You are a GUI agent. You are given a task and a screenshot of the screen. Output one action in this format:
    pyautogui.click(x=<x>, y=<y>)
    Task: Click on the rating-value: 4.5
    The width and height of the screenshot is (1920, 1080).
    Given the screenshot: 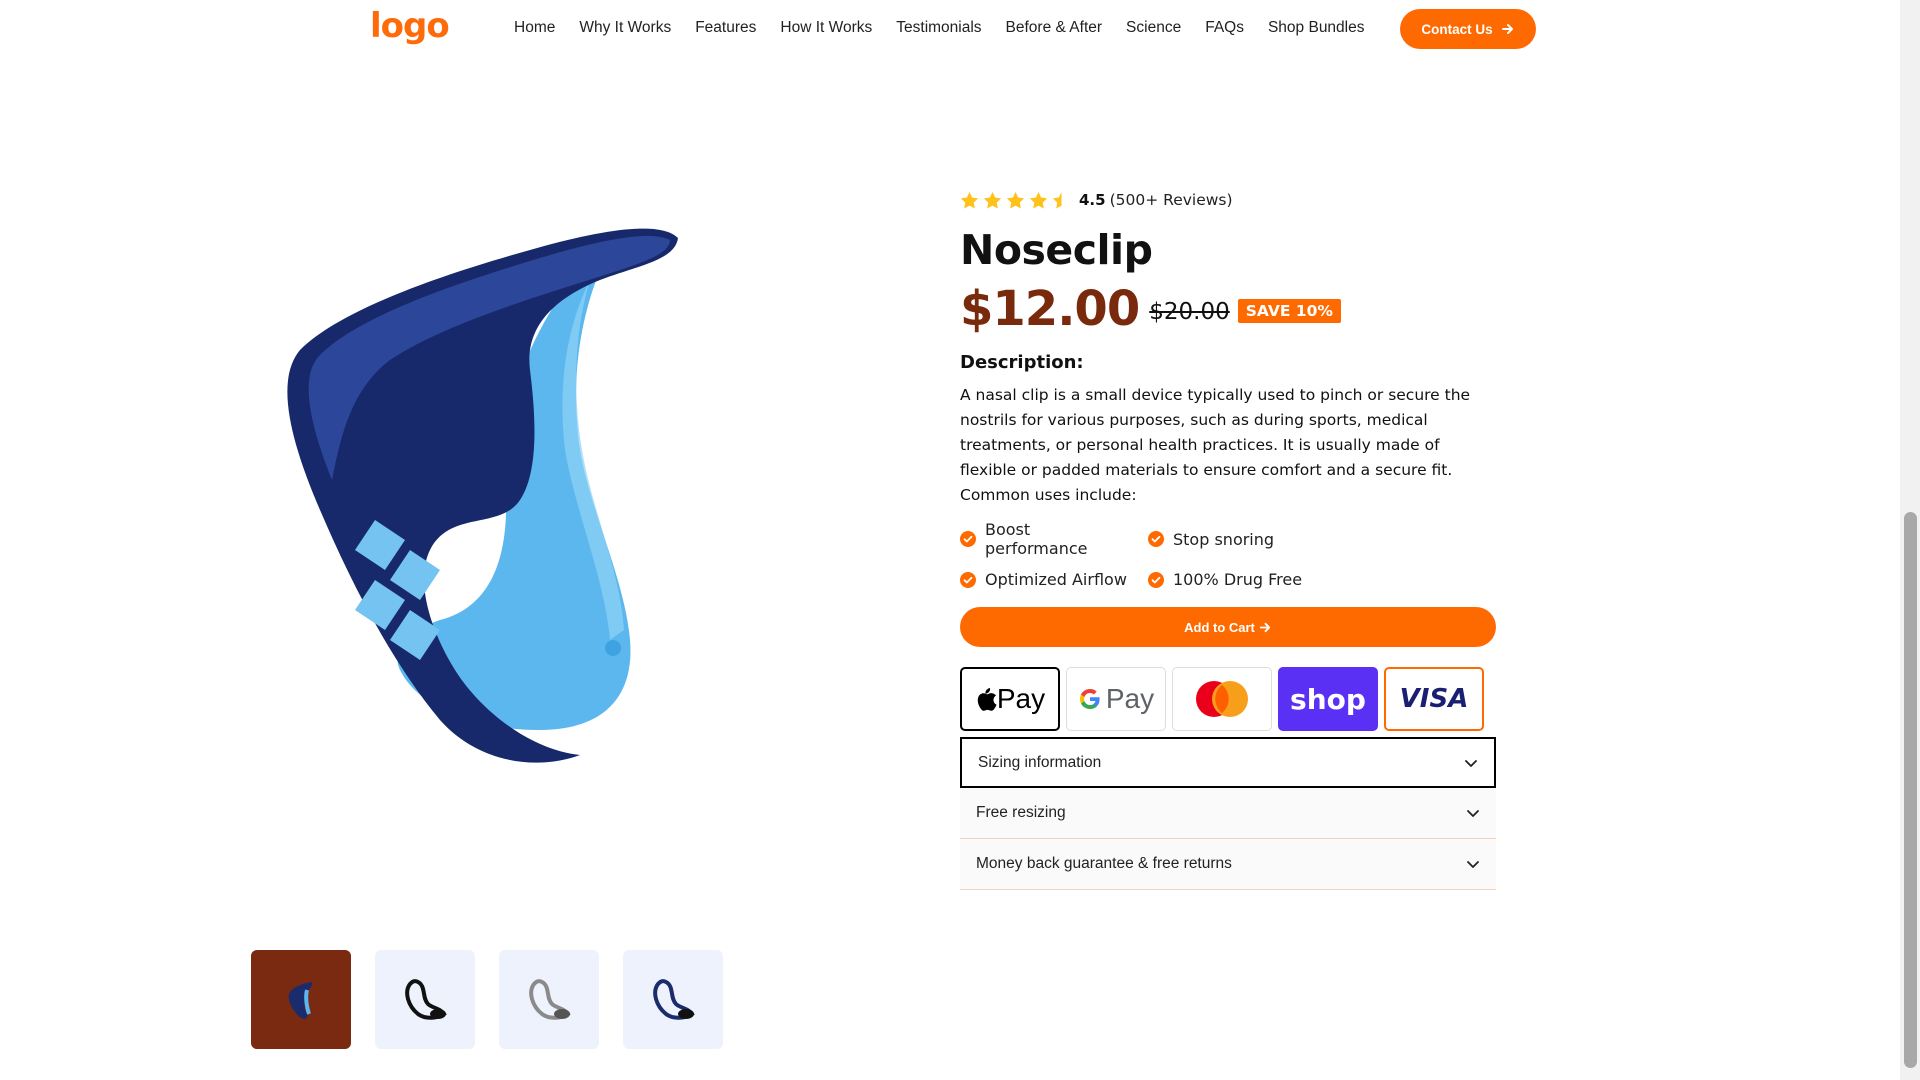 What is the action you would take?
    pyautogui.click(x=1092, y=200)
    